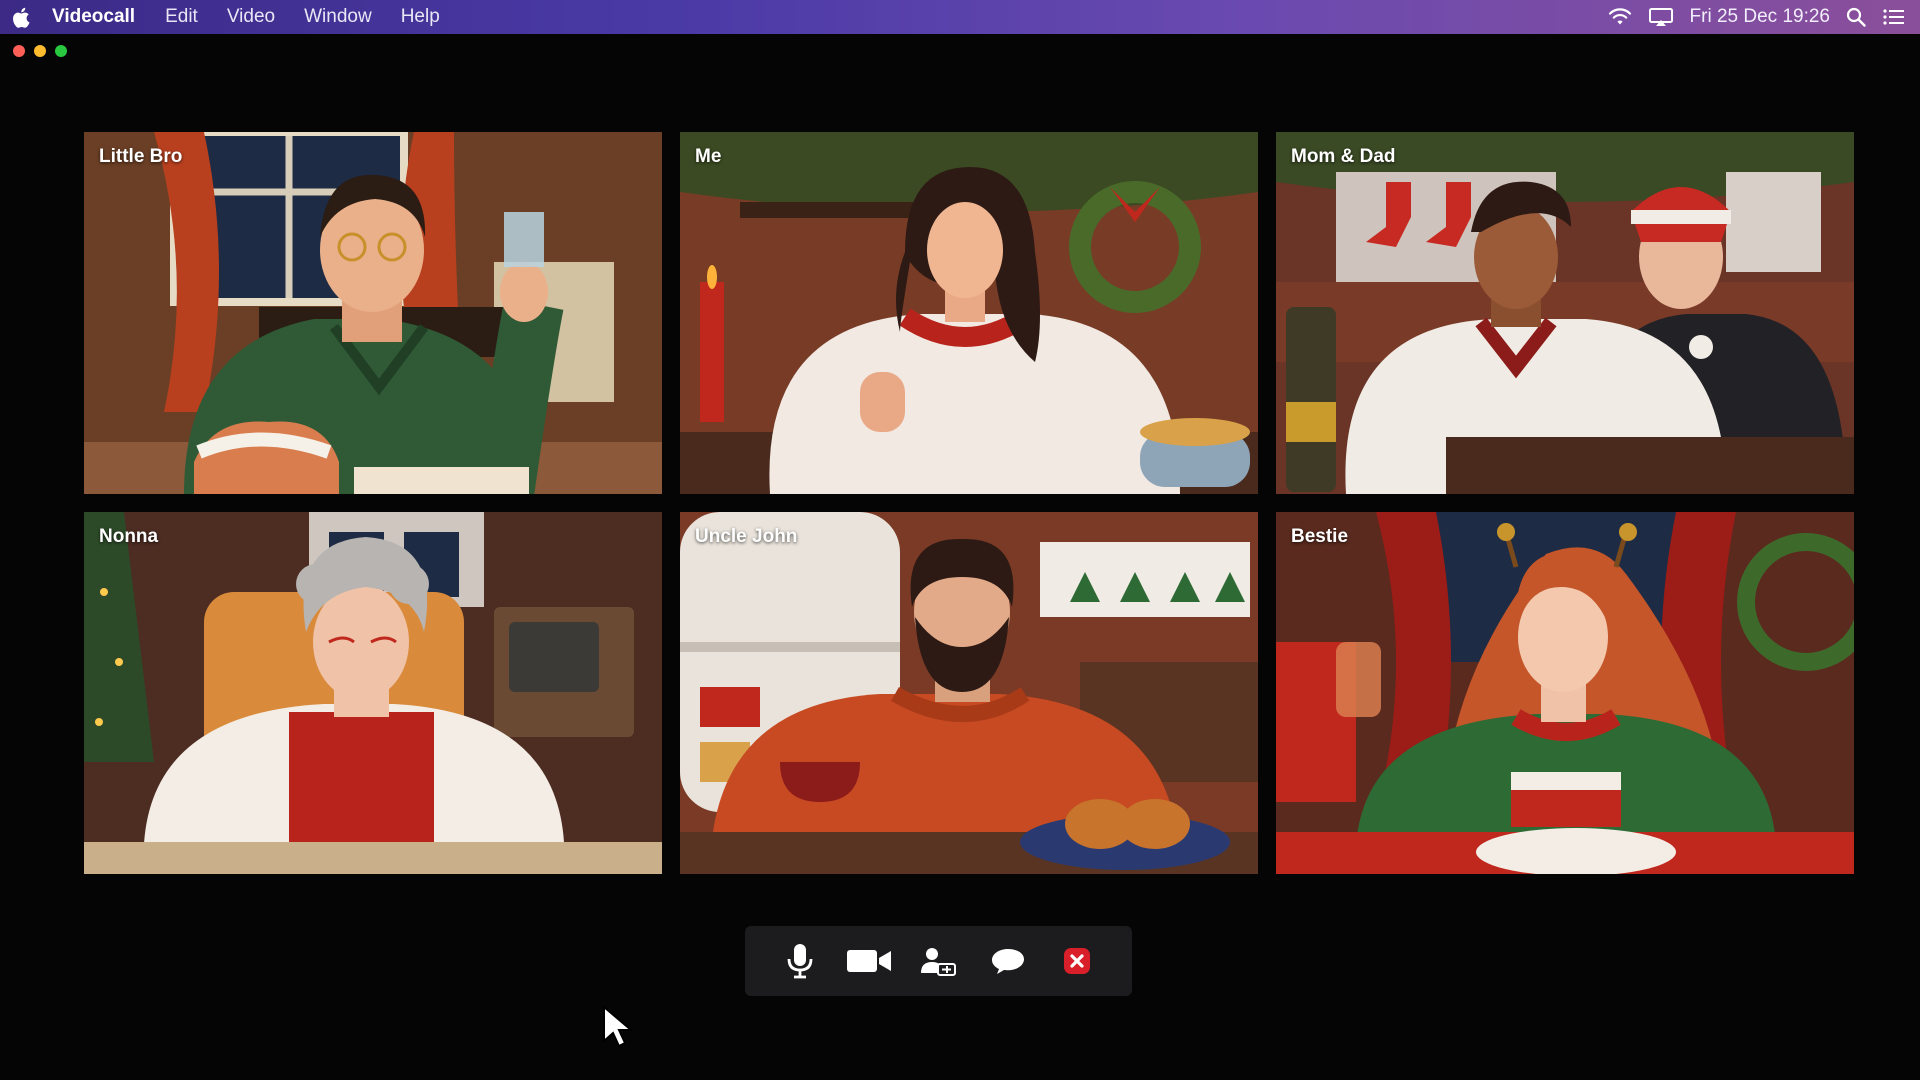 The width and height of the screenshot is (1920, 1080). I want to click on participant-tile-bestie: Bestie, so click(1565, 693).